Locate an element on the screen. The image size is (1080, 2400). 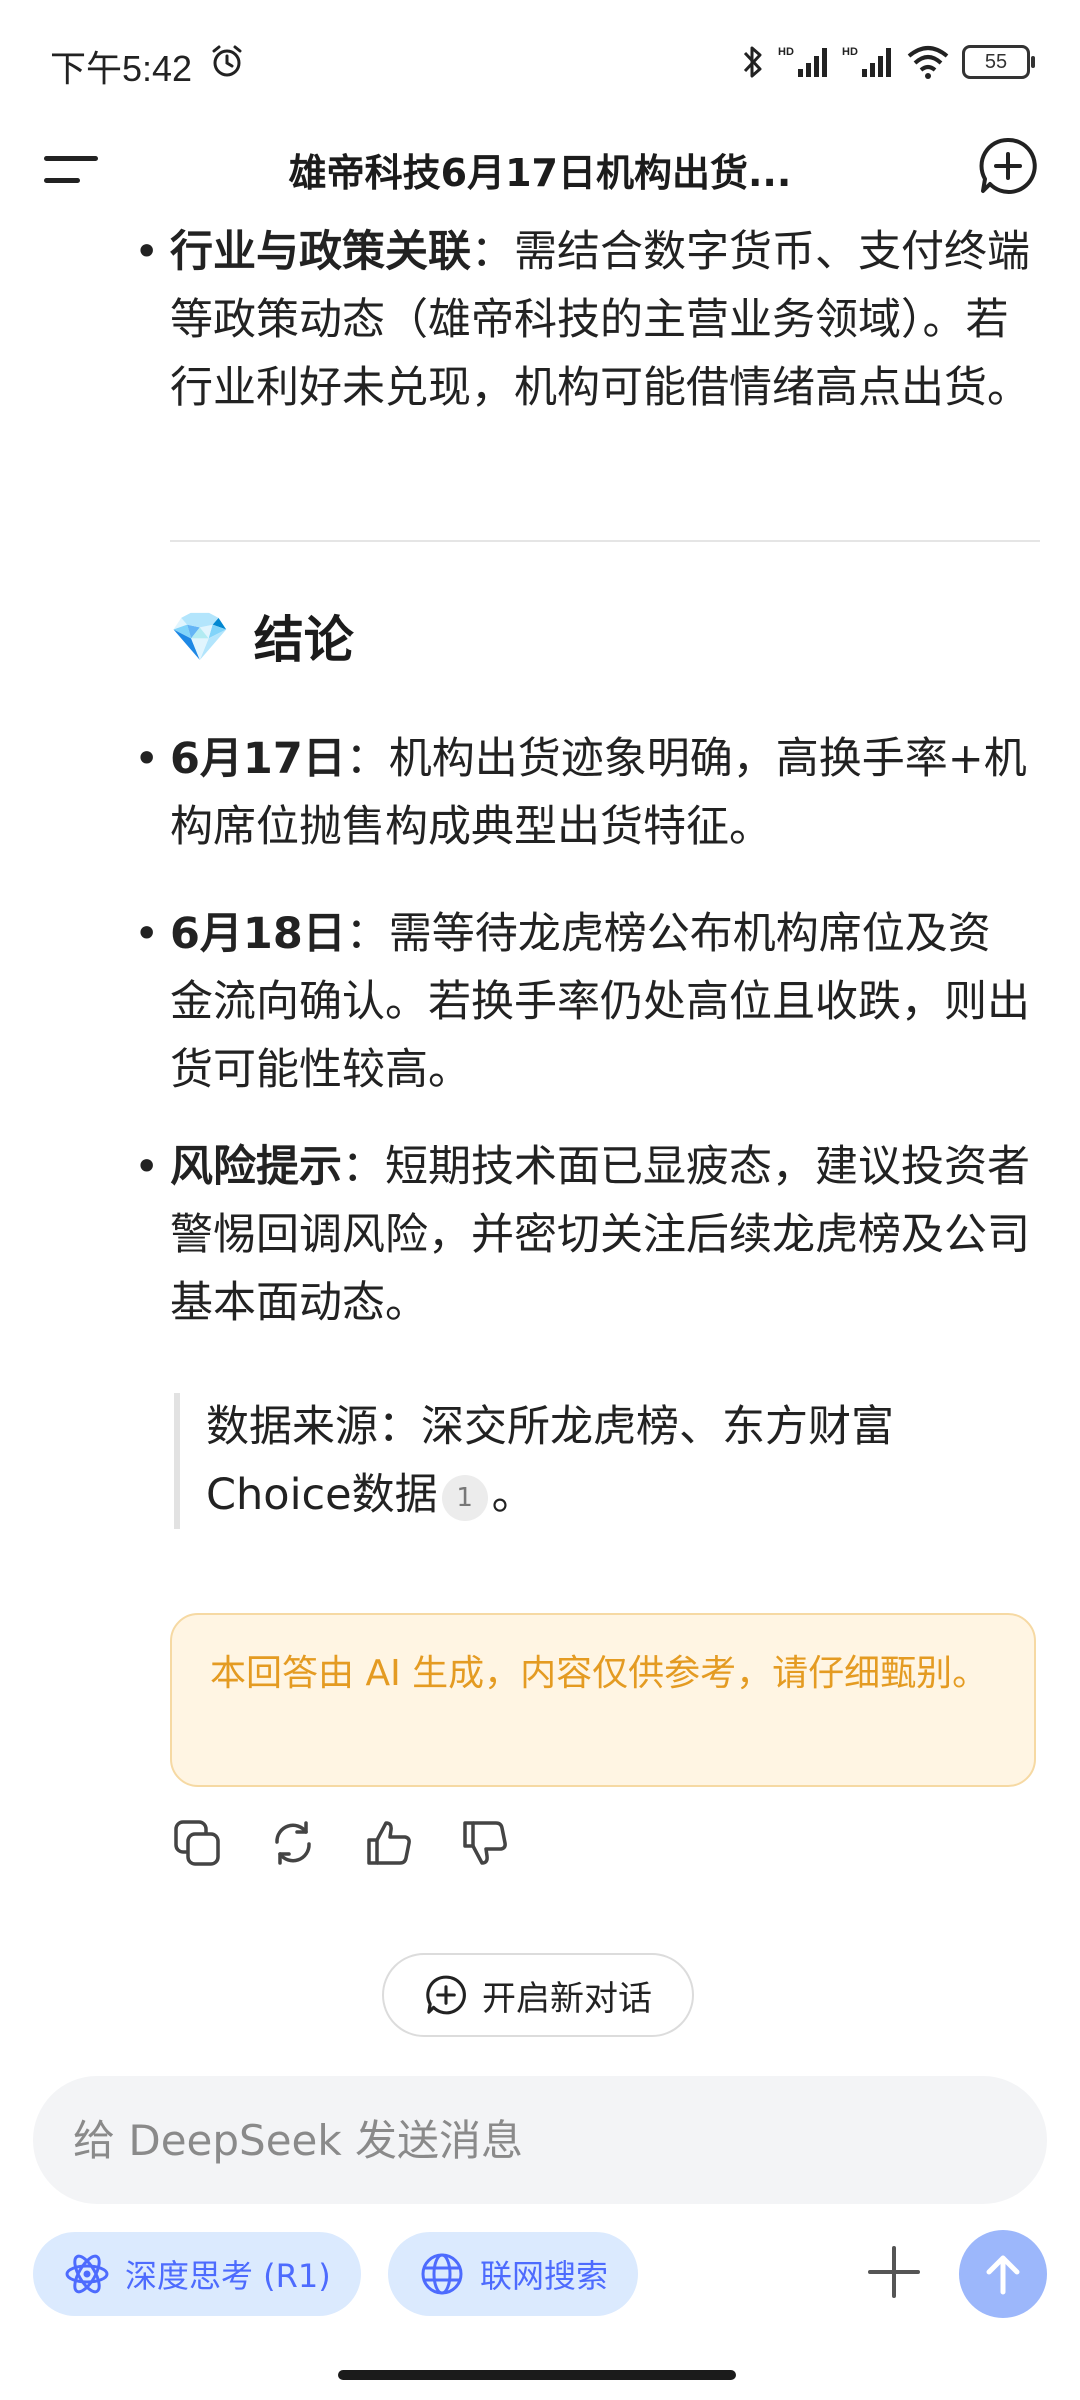
arrow-up-icon is located at coordinates (1003, 2275).